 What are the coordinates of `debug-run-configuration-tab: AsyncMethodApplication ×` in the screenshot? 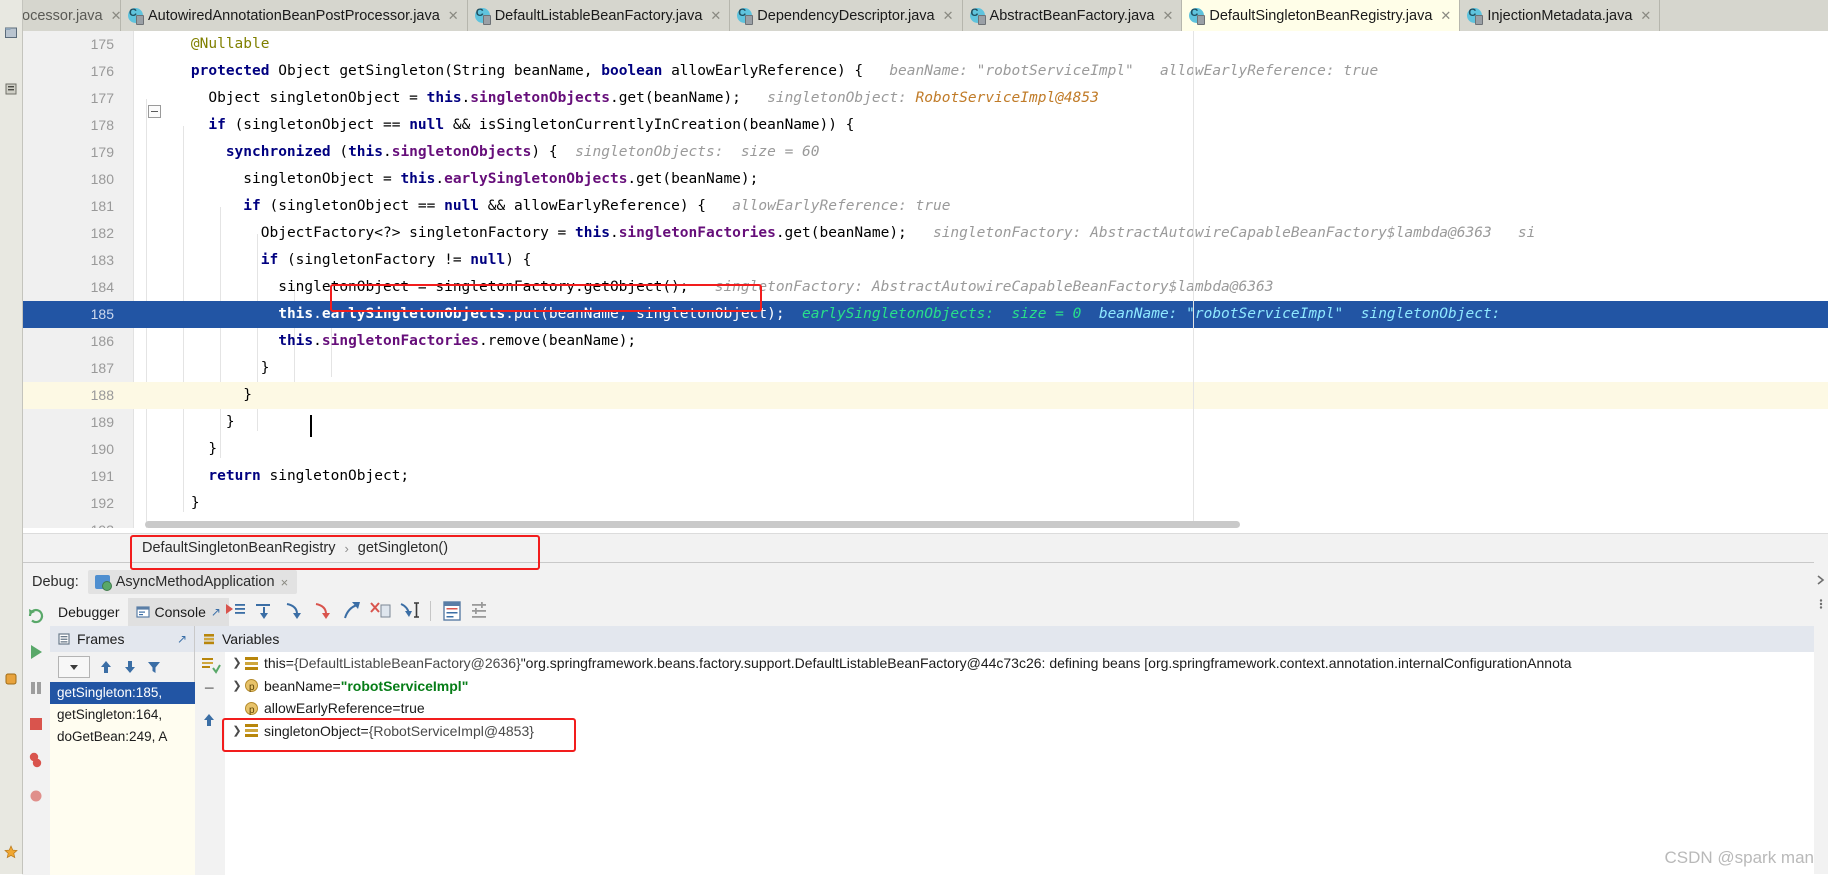 It's located at (192, 582).